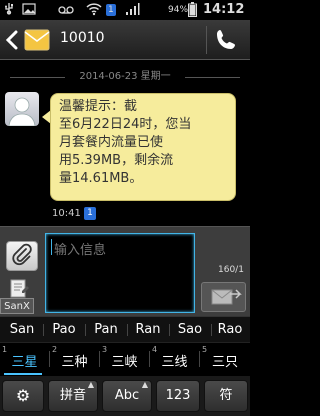  I want to click on candidate-text: 三种, so click(74, 362).